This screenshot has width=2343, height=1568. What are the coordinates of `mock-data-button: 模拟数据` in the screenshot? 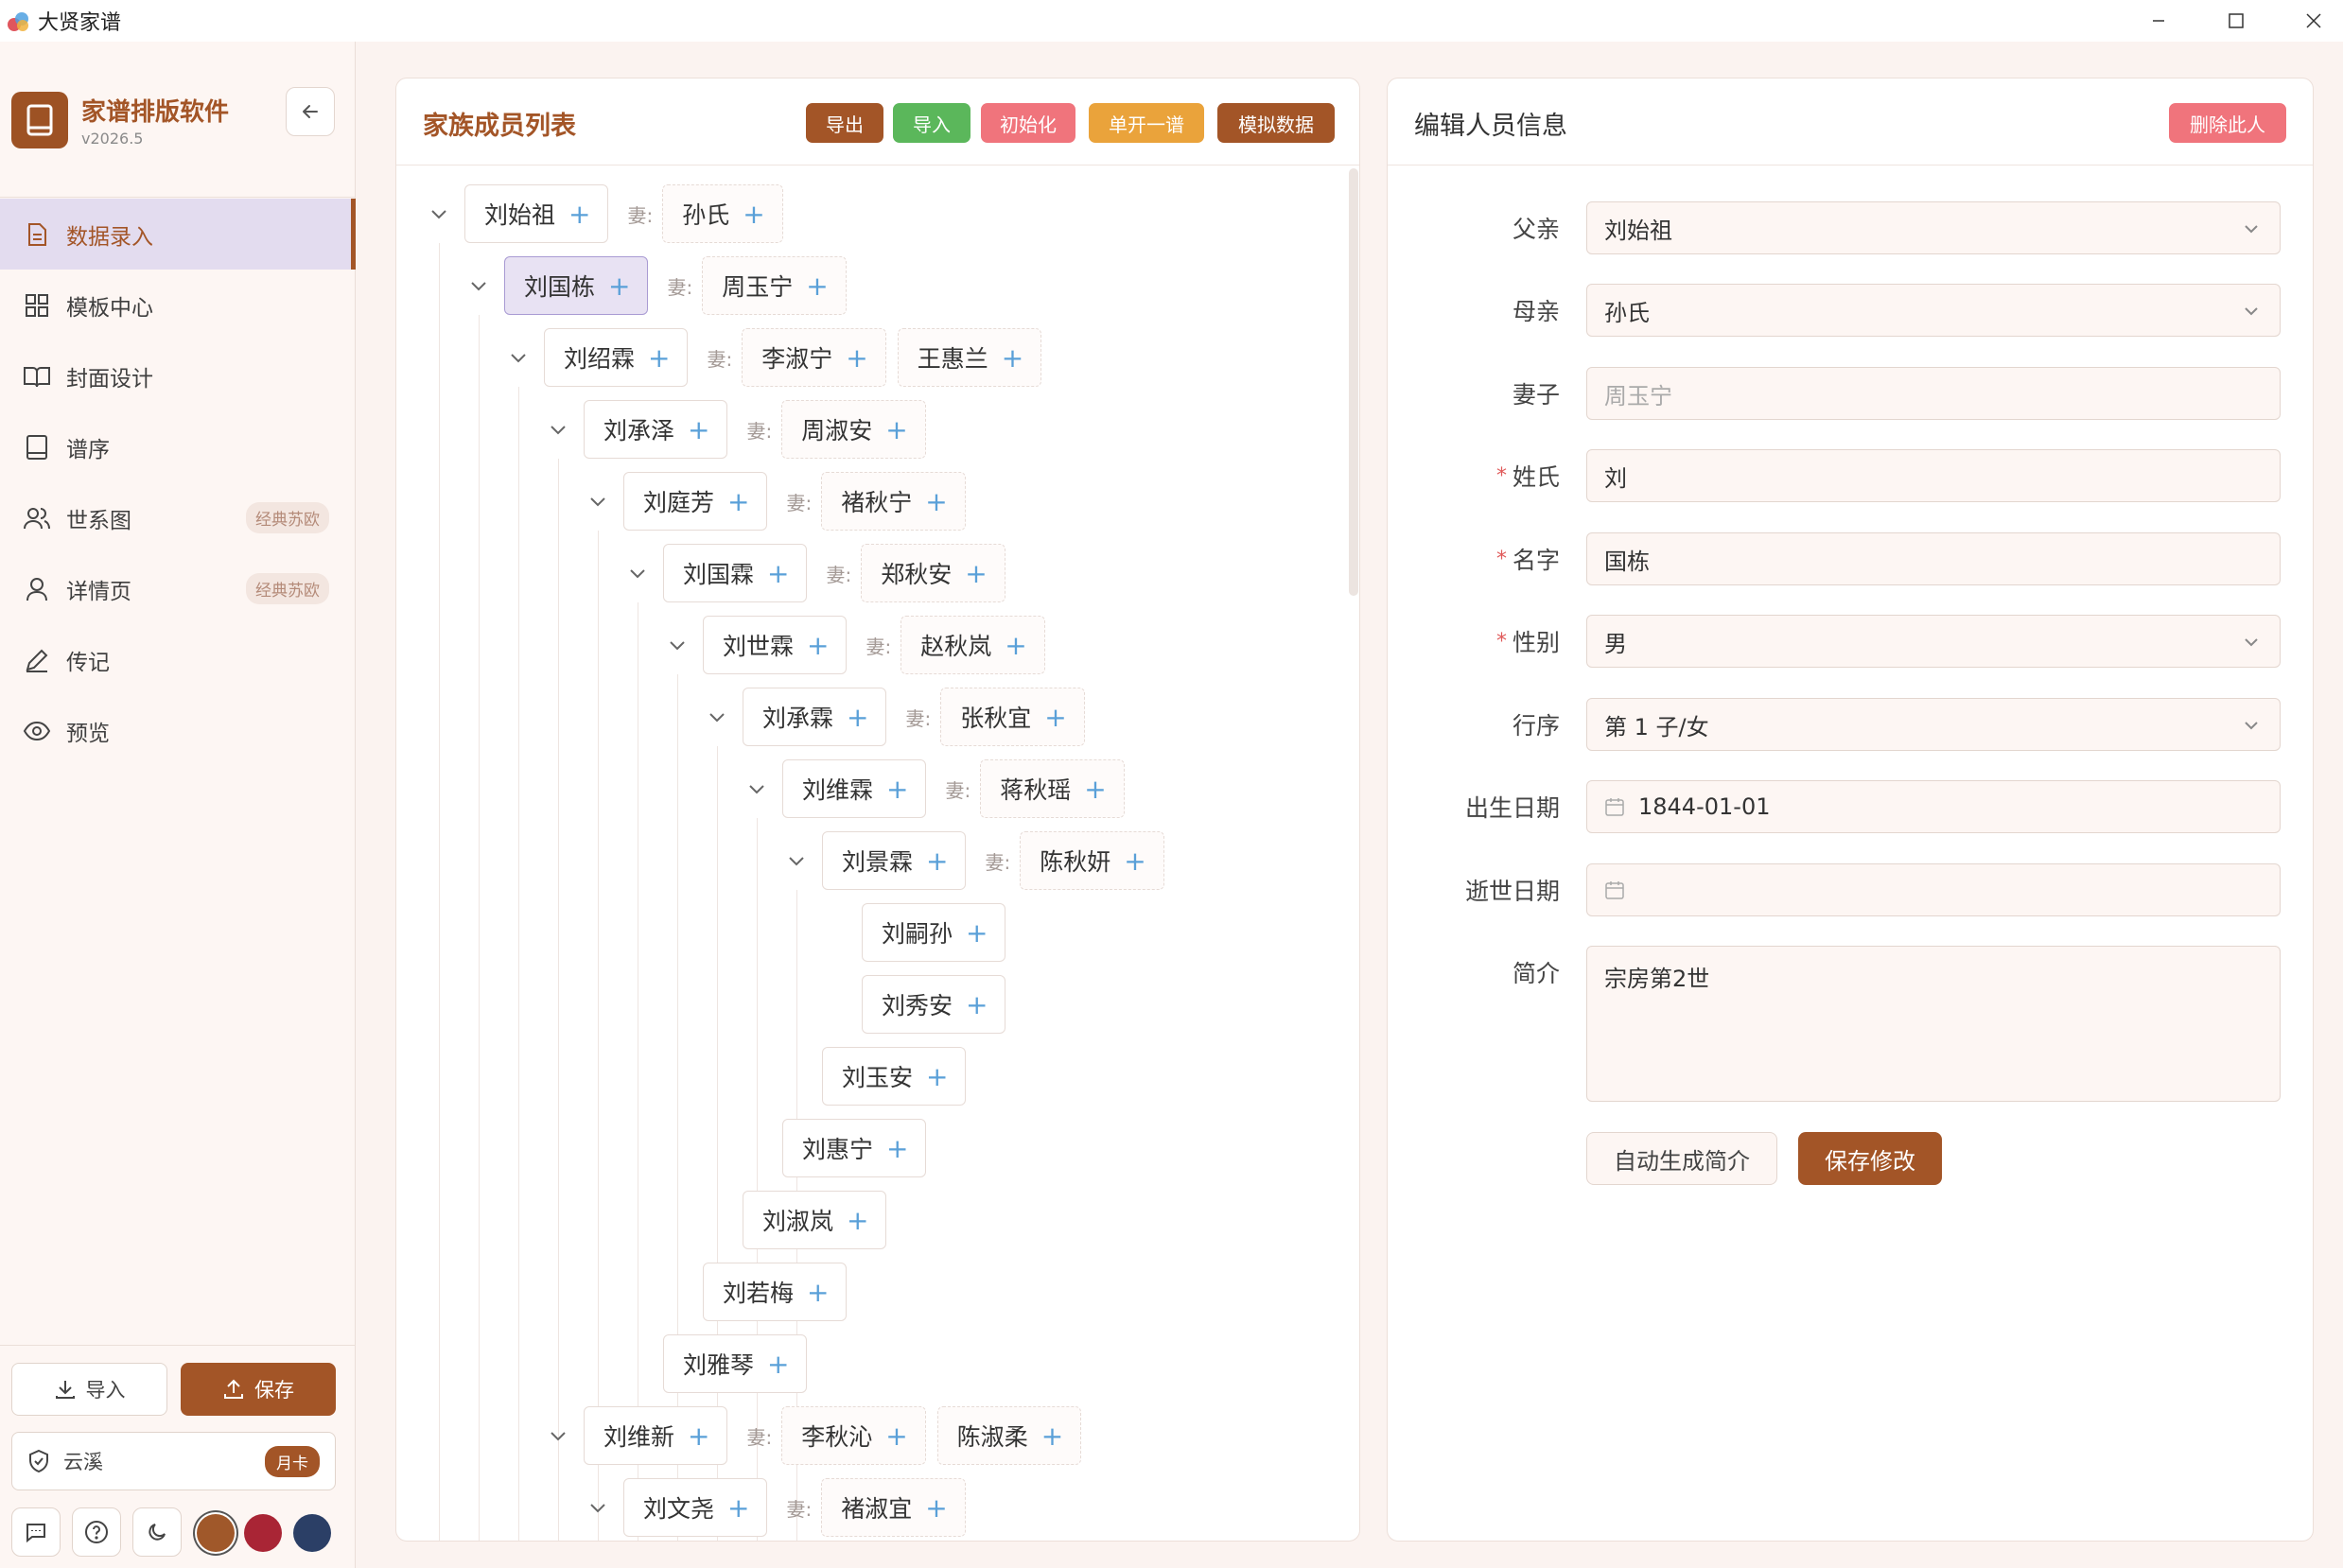 It's located at (1276, 123).